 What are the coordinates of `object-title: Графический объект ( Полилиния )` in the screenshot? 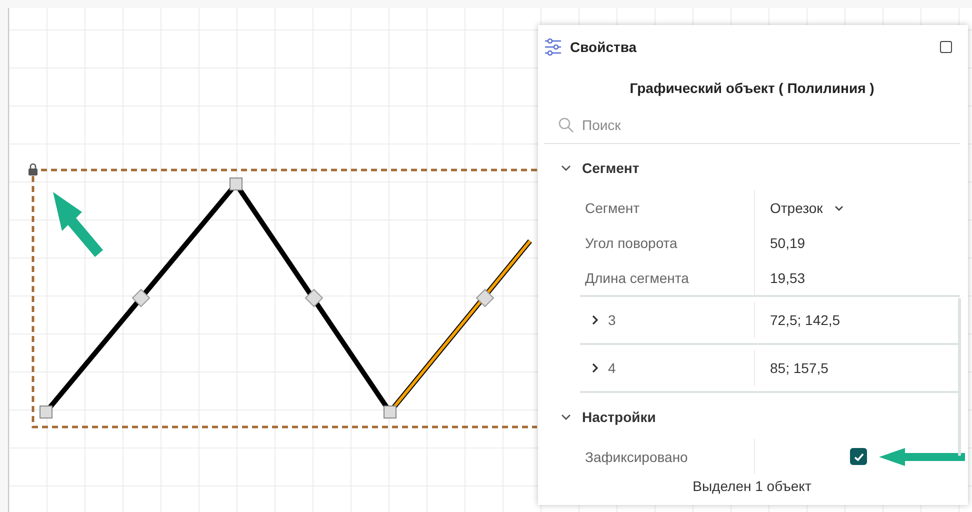 It's located at (752, 88).